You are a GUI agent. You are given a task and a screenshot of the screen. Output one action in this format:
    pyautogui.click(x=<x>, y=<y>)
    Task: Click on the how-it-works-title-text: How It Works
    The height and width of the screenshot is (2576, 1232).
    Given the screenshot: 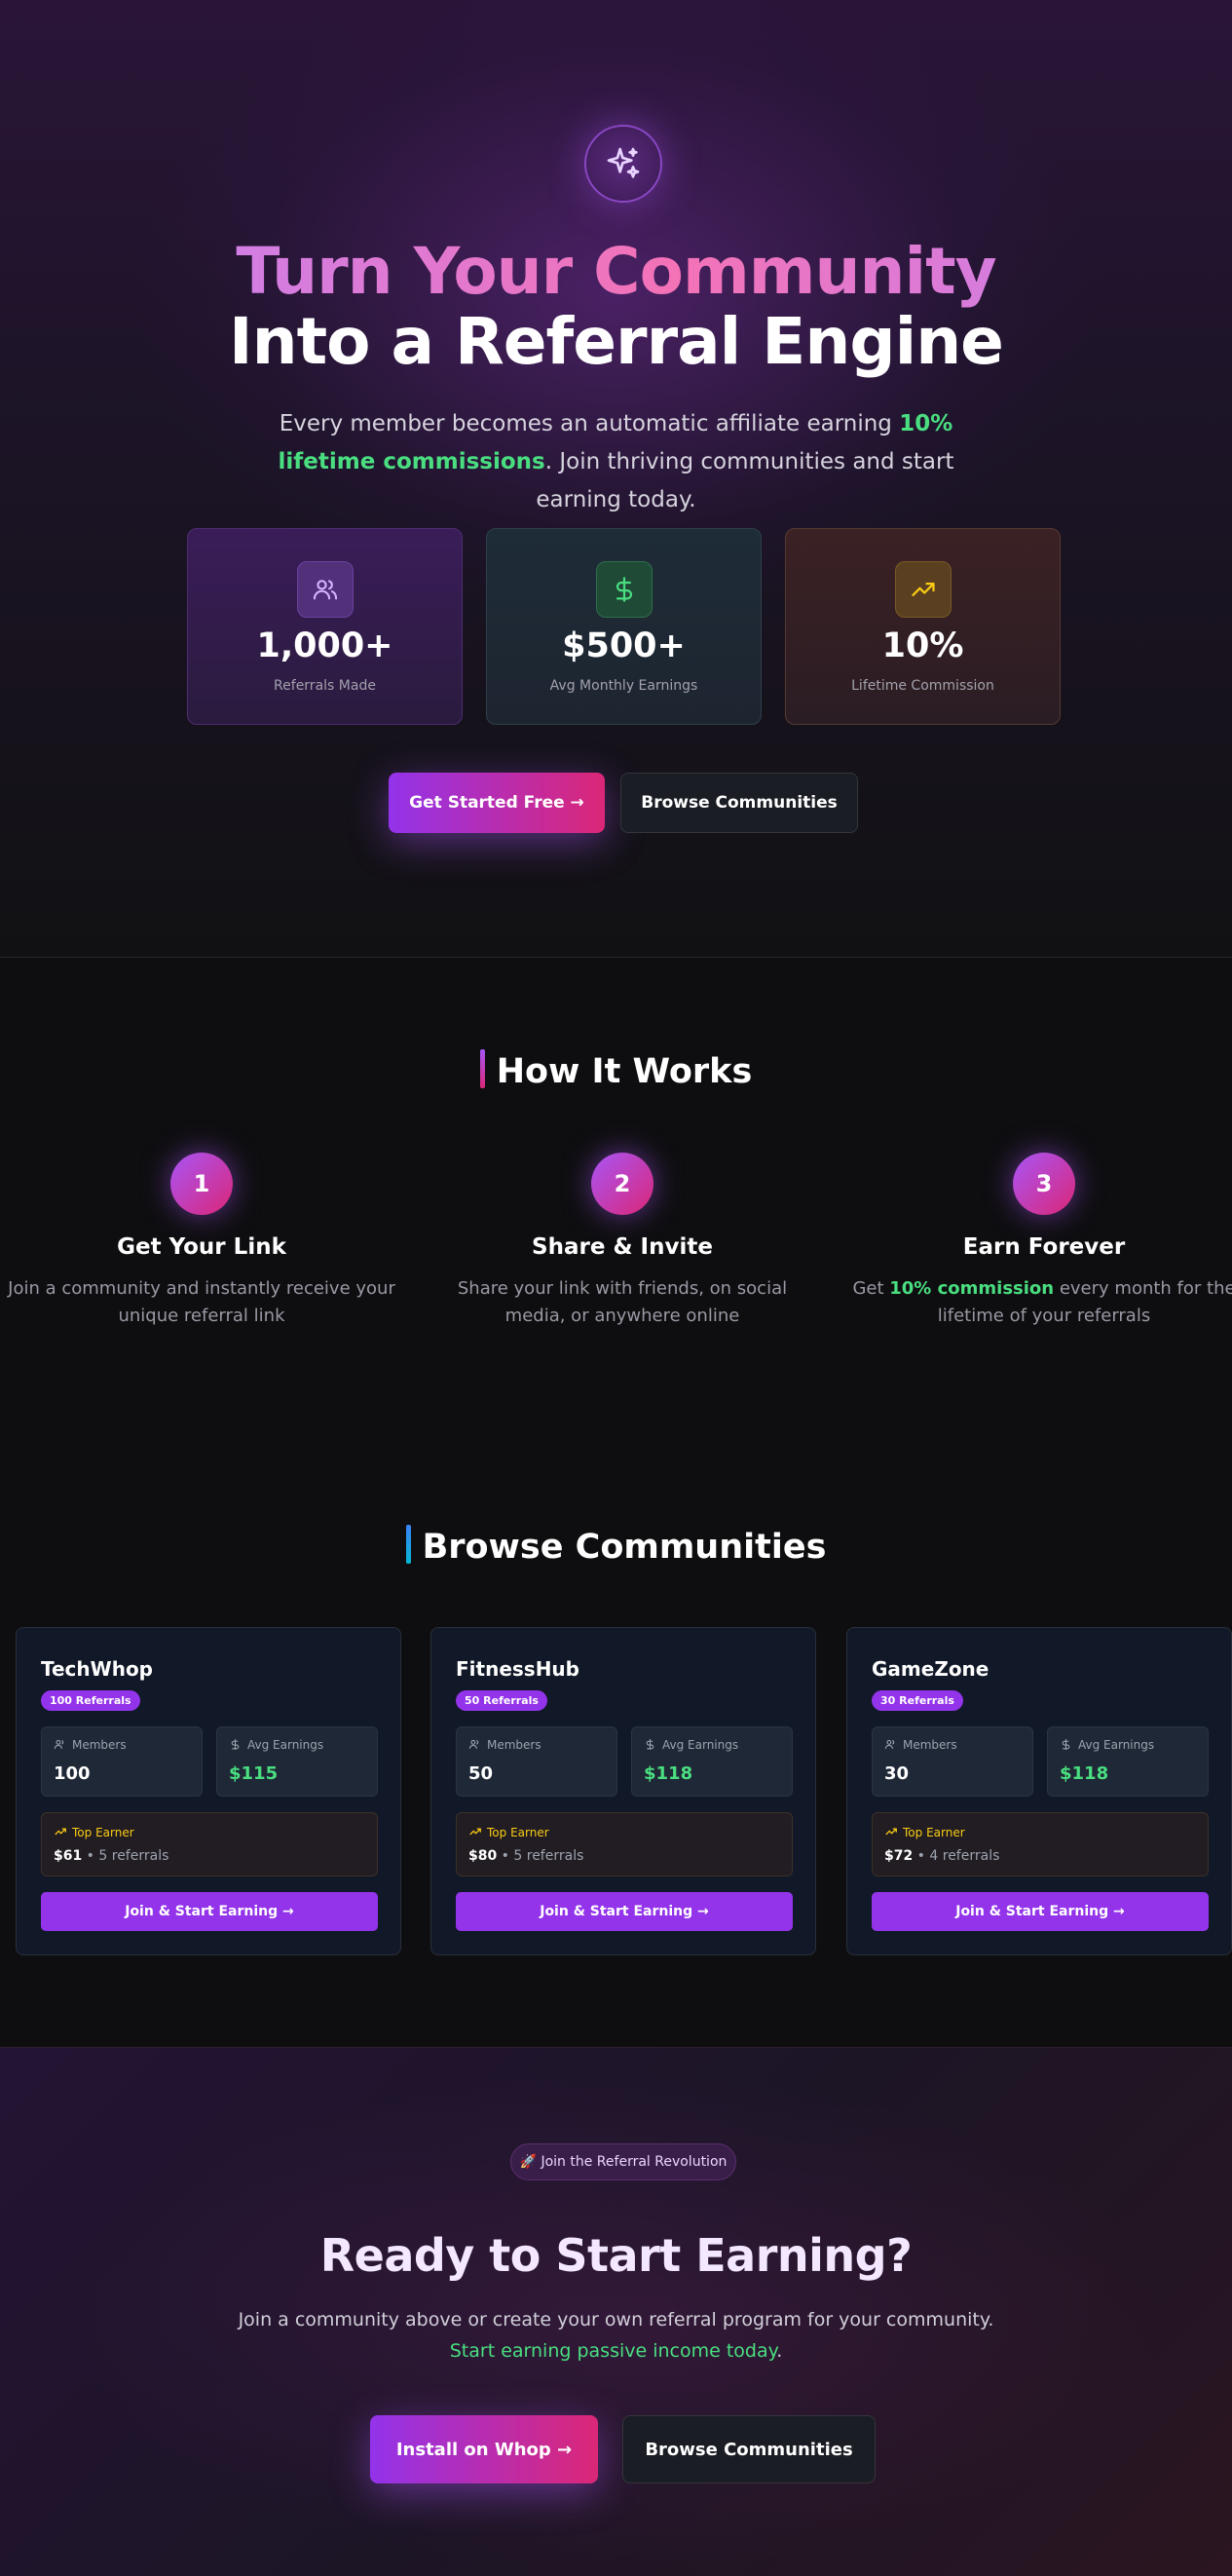 What is the action you would take?
    pyautogui.click(x=624, y=1071)
    